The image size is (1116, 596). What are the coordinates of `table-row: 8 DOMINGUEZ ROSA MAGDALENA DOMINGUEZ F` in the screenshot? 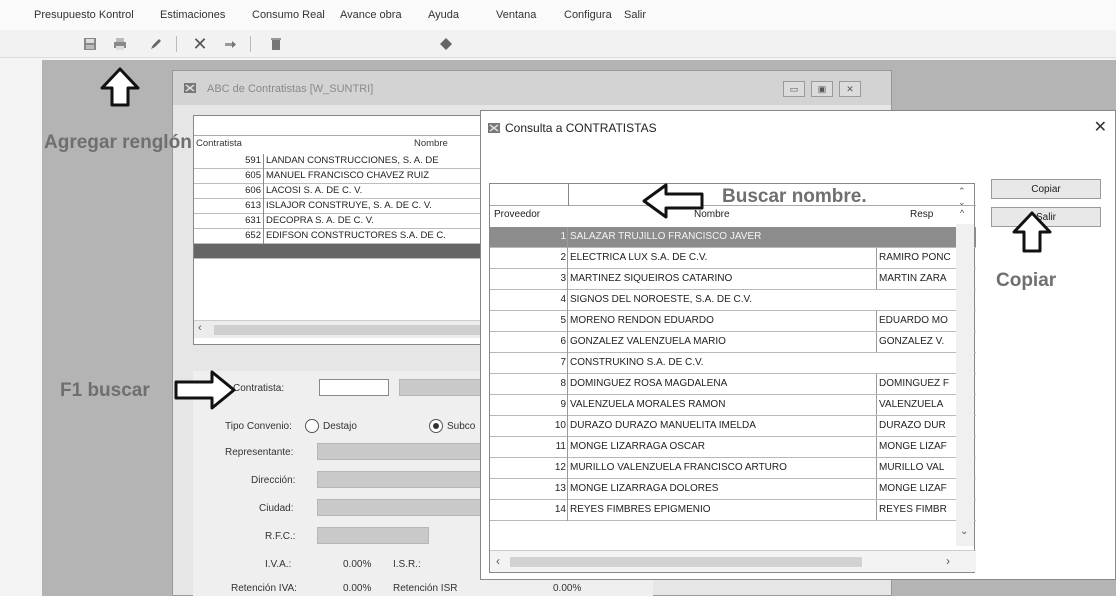 It's located at (733, 384).